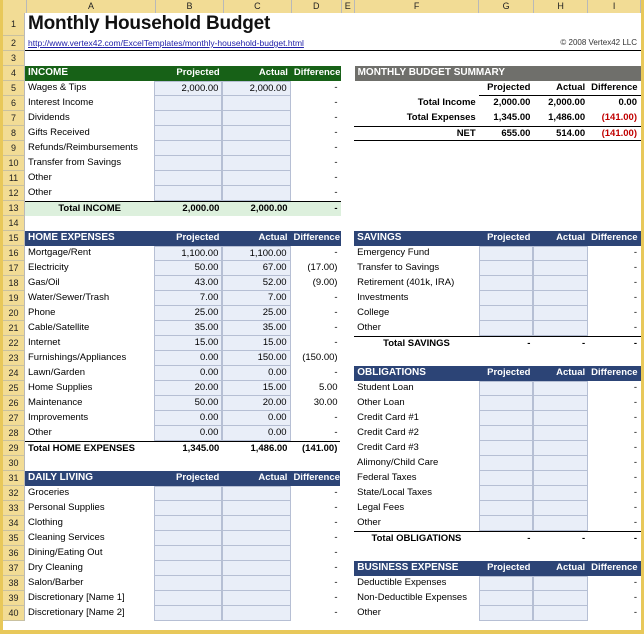  What do you see at coordinates (188, 298) in the screenshot?
I see `home-projected-input: 7.00` at bounding box center [188, 298].